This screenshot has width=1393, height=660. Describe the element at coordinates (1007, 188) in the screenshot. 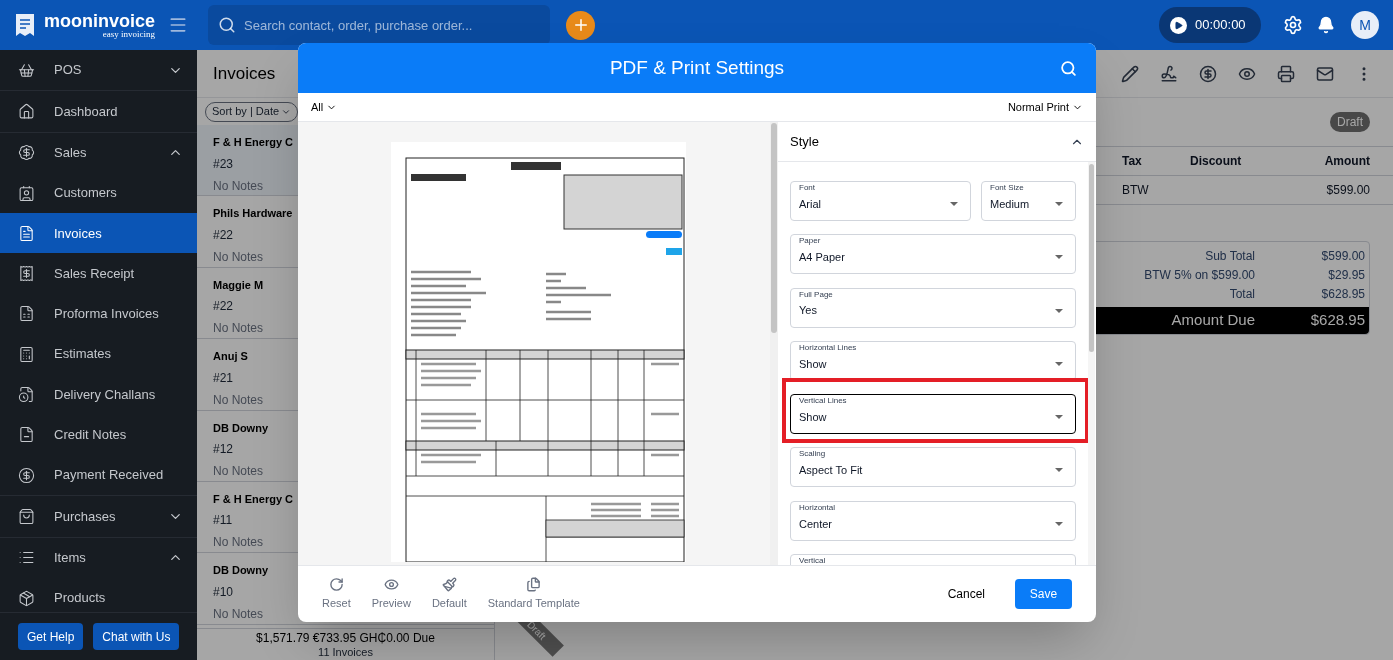

I see `field-label: Font Size` at that location.